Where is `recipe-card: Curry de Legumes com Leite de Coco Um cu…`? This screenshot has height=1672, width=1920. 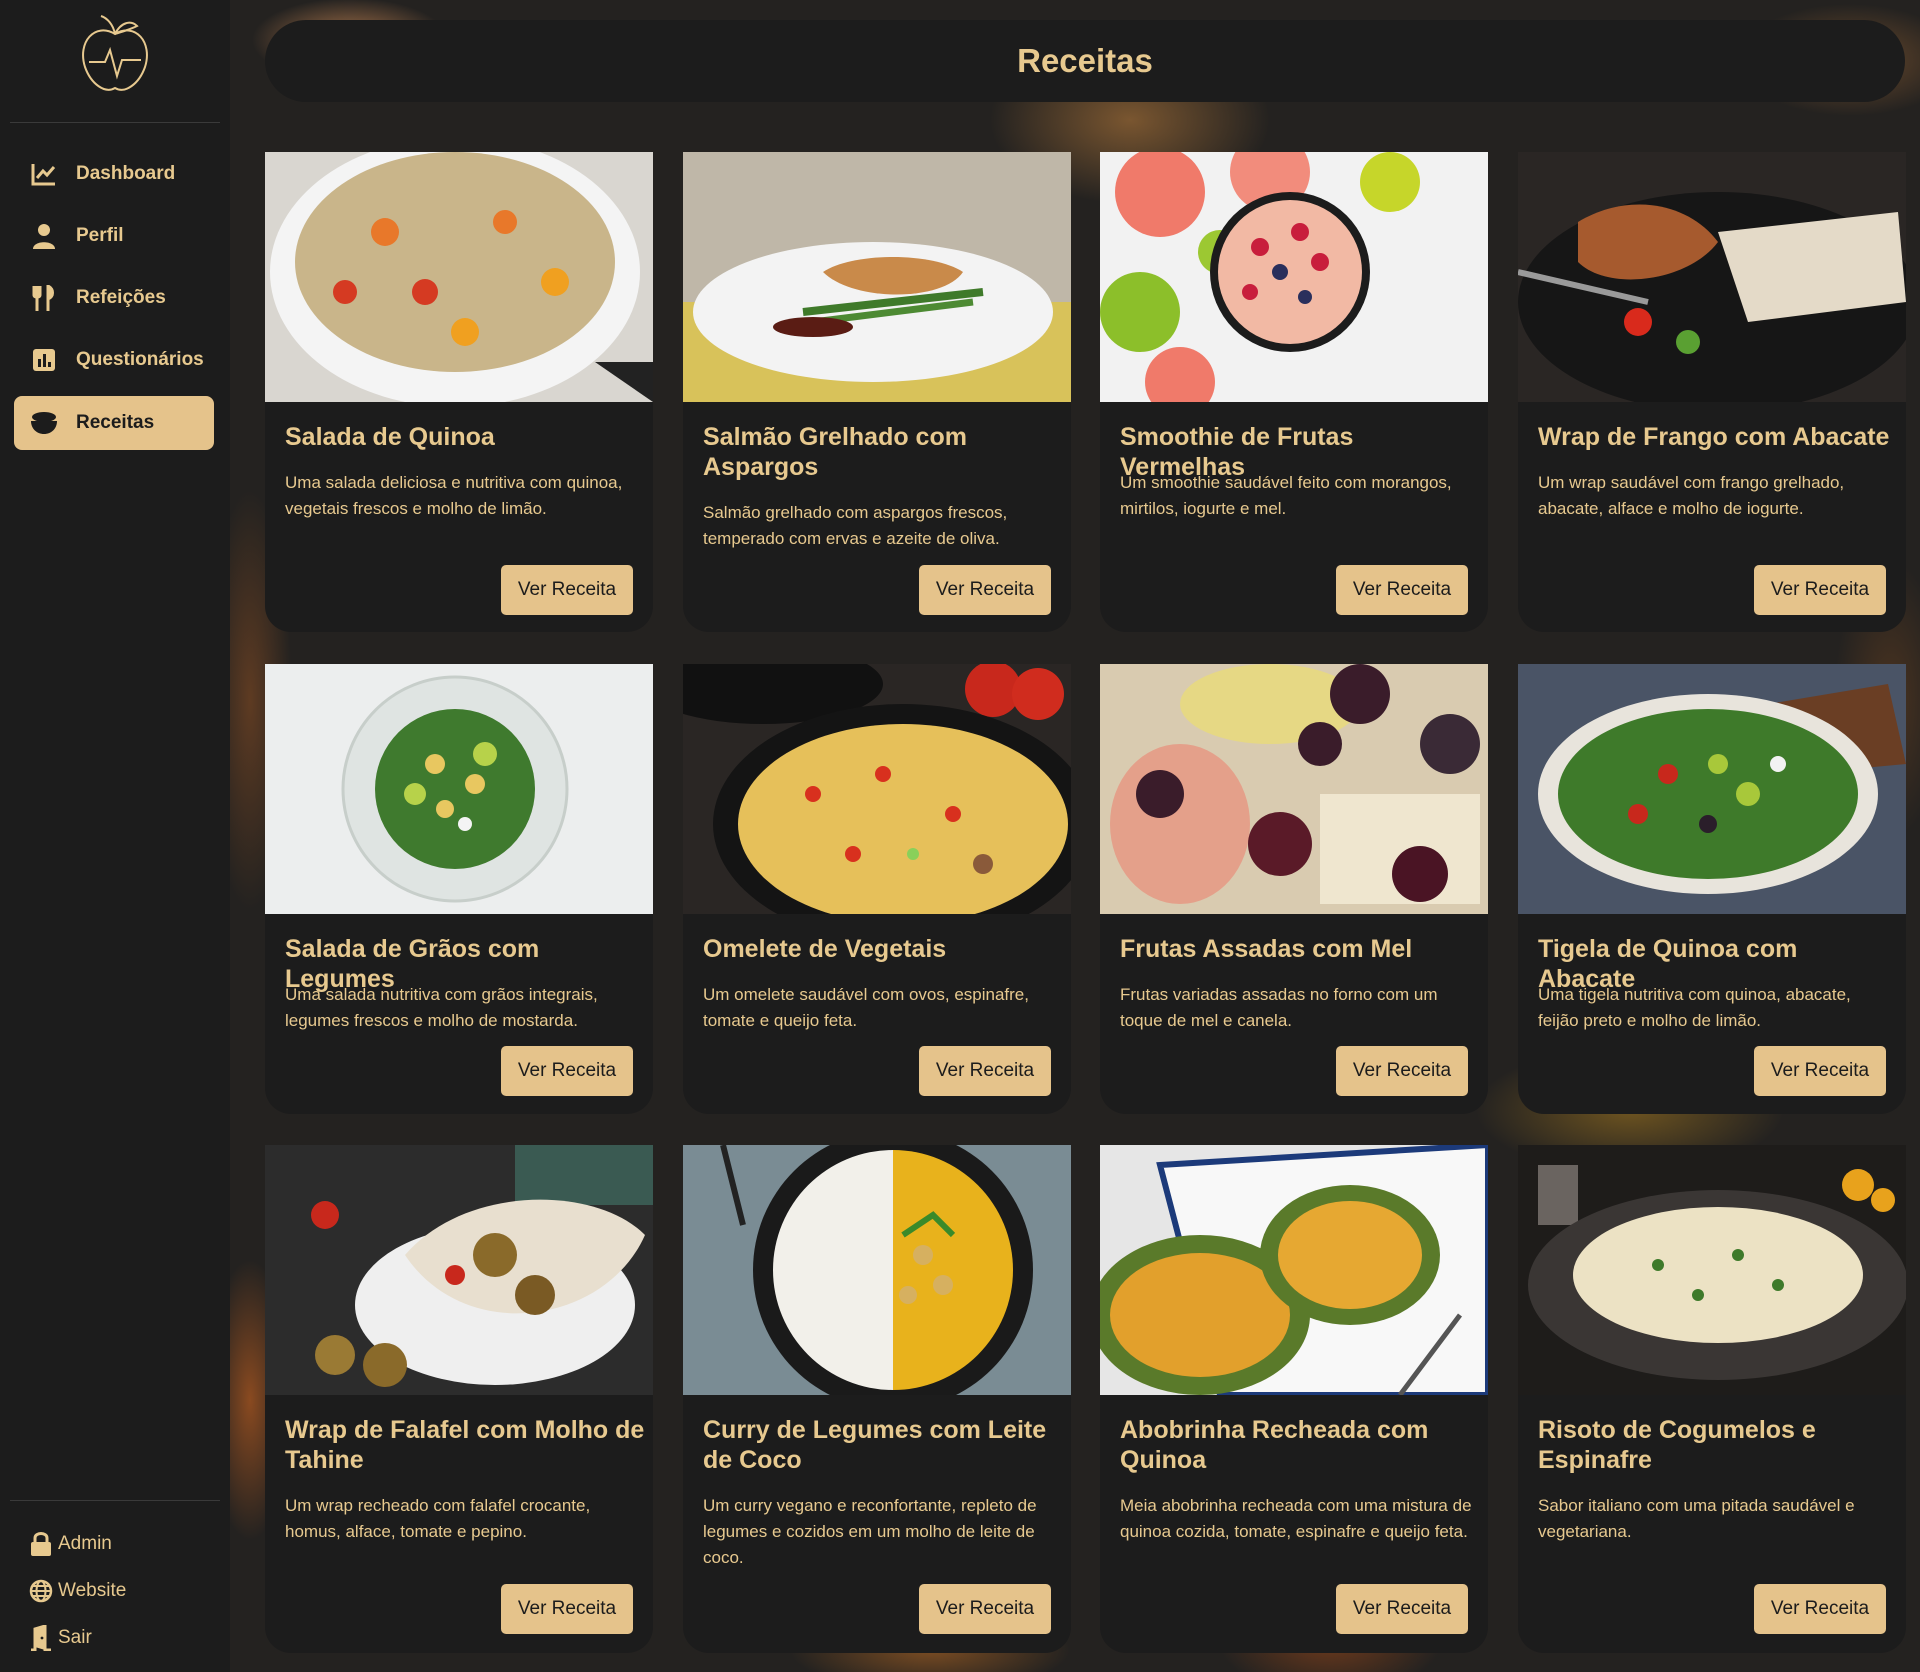
recipe-card: Curry de Legumes com Leite de Coco Um cu… is located at coordinates (877, 1399).